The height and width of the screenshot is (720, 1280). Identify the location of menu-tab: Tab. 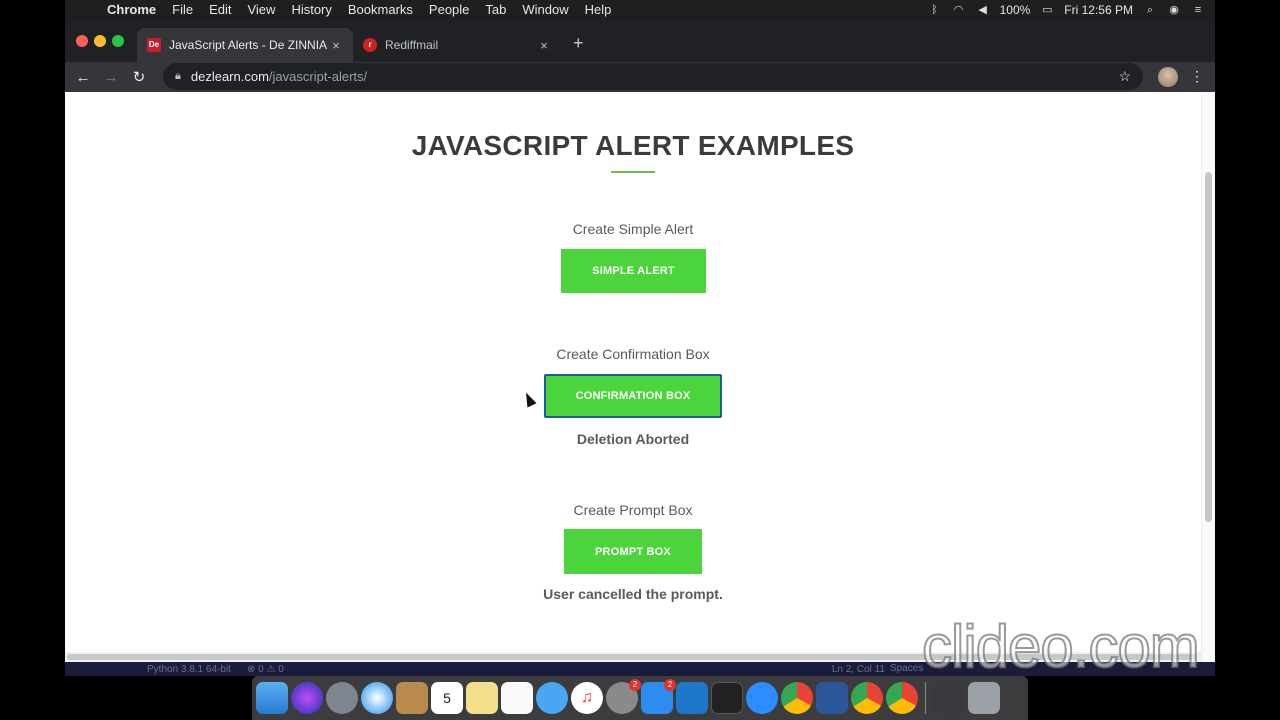
(495, 10).